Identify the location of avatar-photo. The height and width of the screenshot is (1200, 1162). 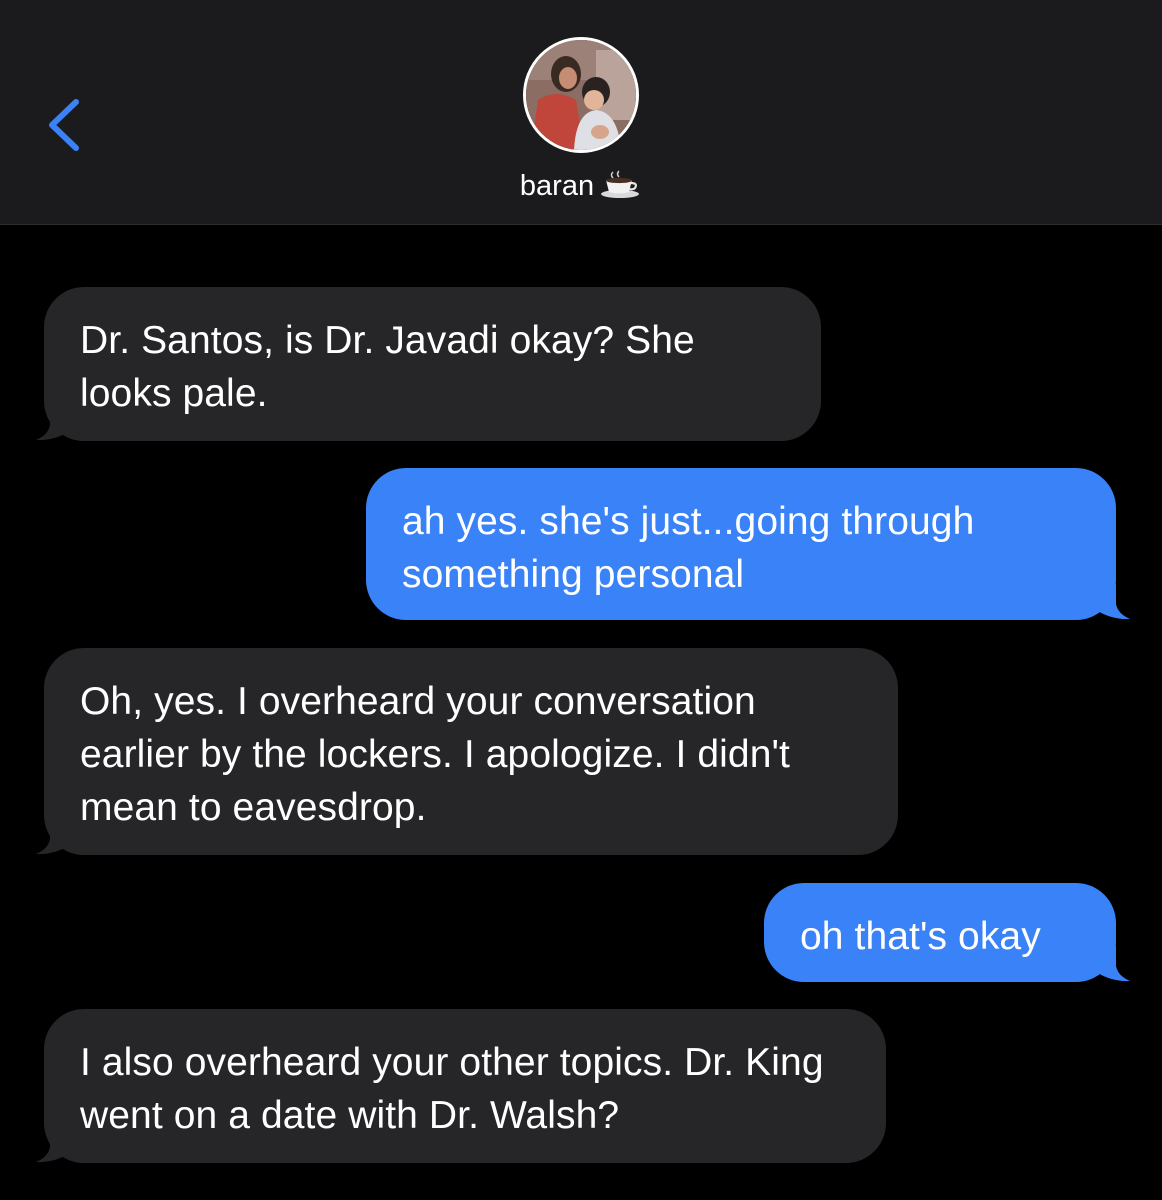
(581, 95).